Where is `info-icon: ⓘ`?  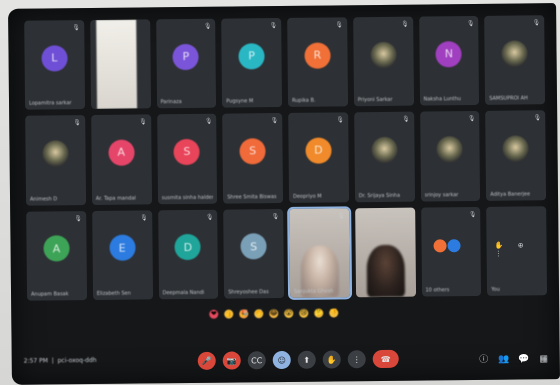 info-icon: ⓘ is located at coordinates (484, 360).